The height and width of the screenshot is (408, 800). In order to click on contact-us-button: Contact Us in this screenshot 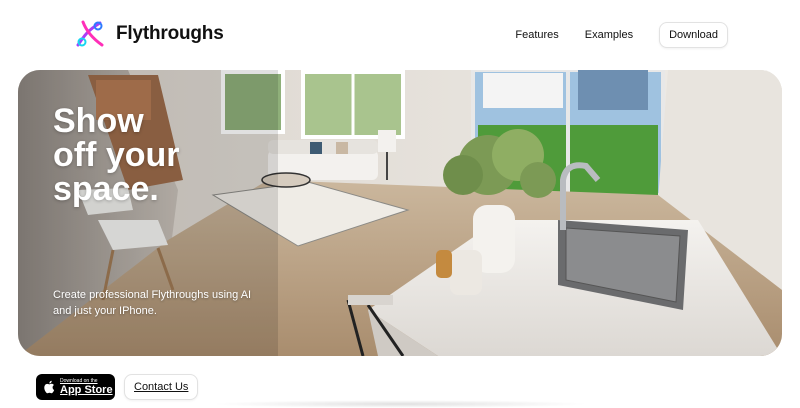, I will do `click(161, 387)`.